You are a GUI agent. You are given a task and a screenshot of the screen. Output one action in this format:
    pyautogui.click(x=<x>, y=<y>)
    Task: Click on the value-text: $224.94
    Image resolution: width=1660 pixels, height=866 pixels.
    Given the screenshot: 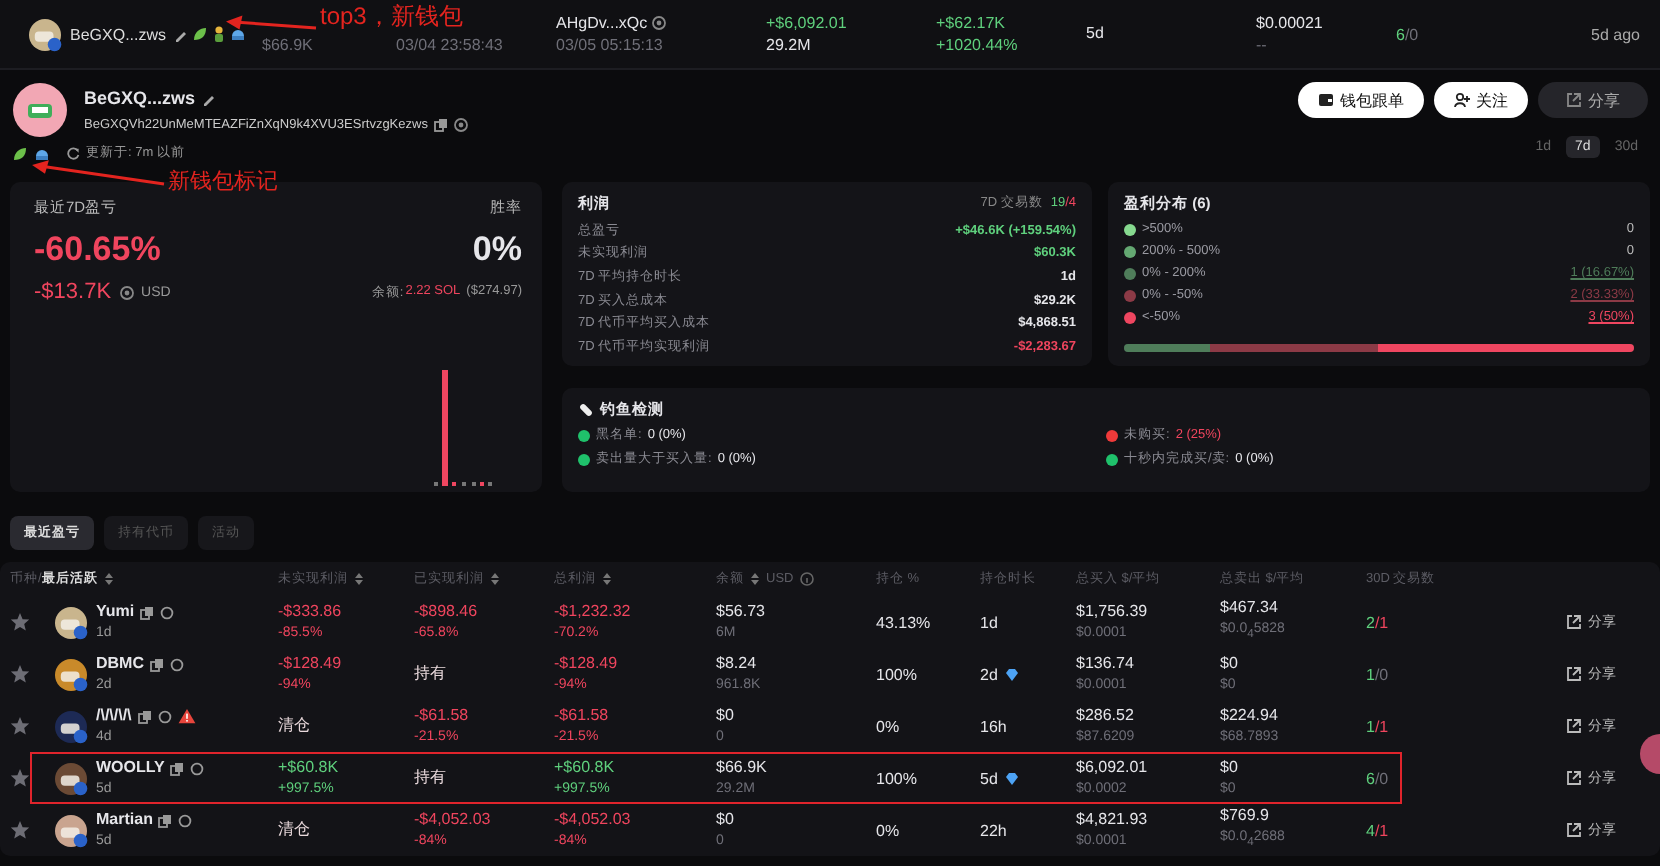 What is the action you would take?
    pyautogui.click(x=1249, y=716)
    